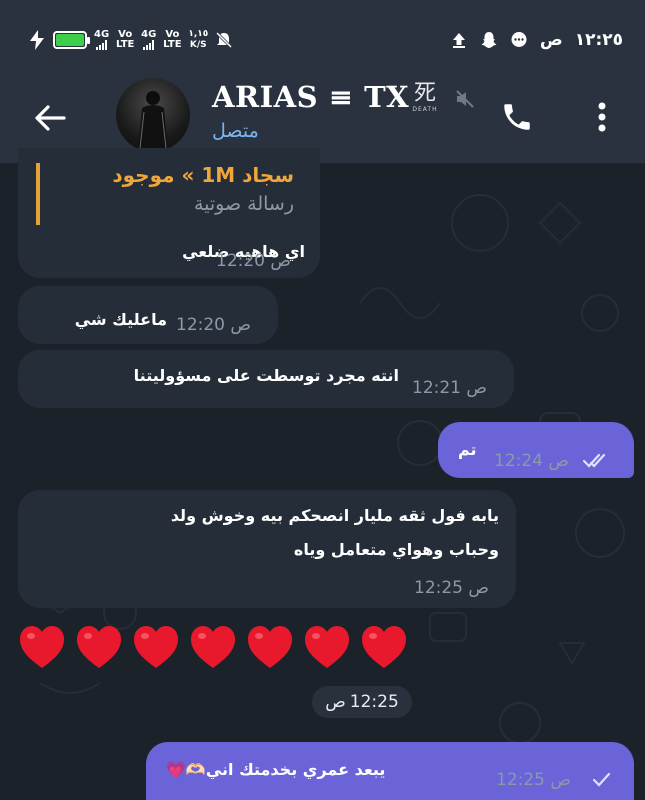  What do you see at coordinates (266, 375) in the screenshot?
I see `message-text: انته مجرد توسطت على مسؤوليتنا` at bounding box center [266, 375].